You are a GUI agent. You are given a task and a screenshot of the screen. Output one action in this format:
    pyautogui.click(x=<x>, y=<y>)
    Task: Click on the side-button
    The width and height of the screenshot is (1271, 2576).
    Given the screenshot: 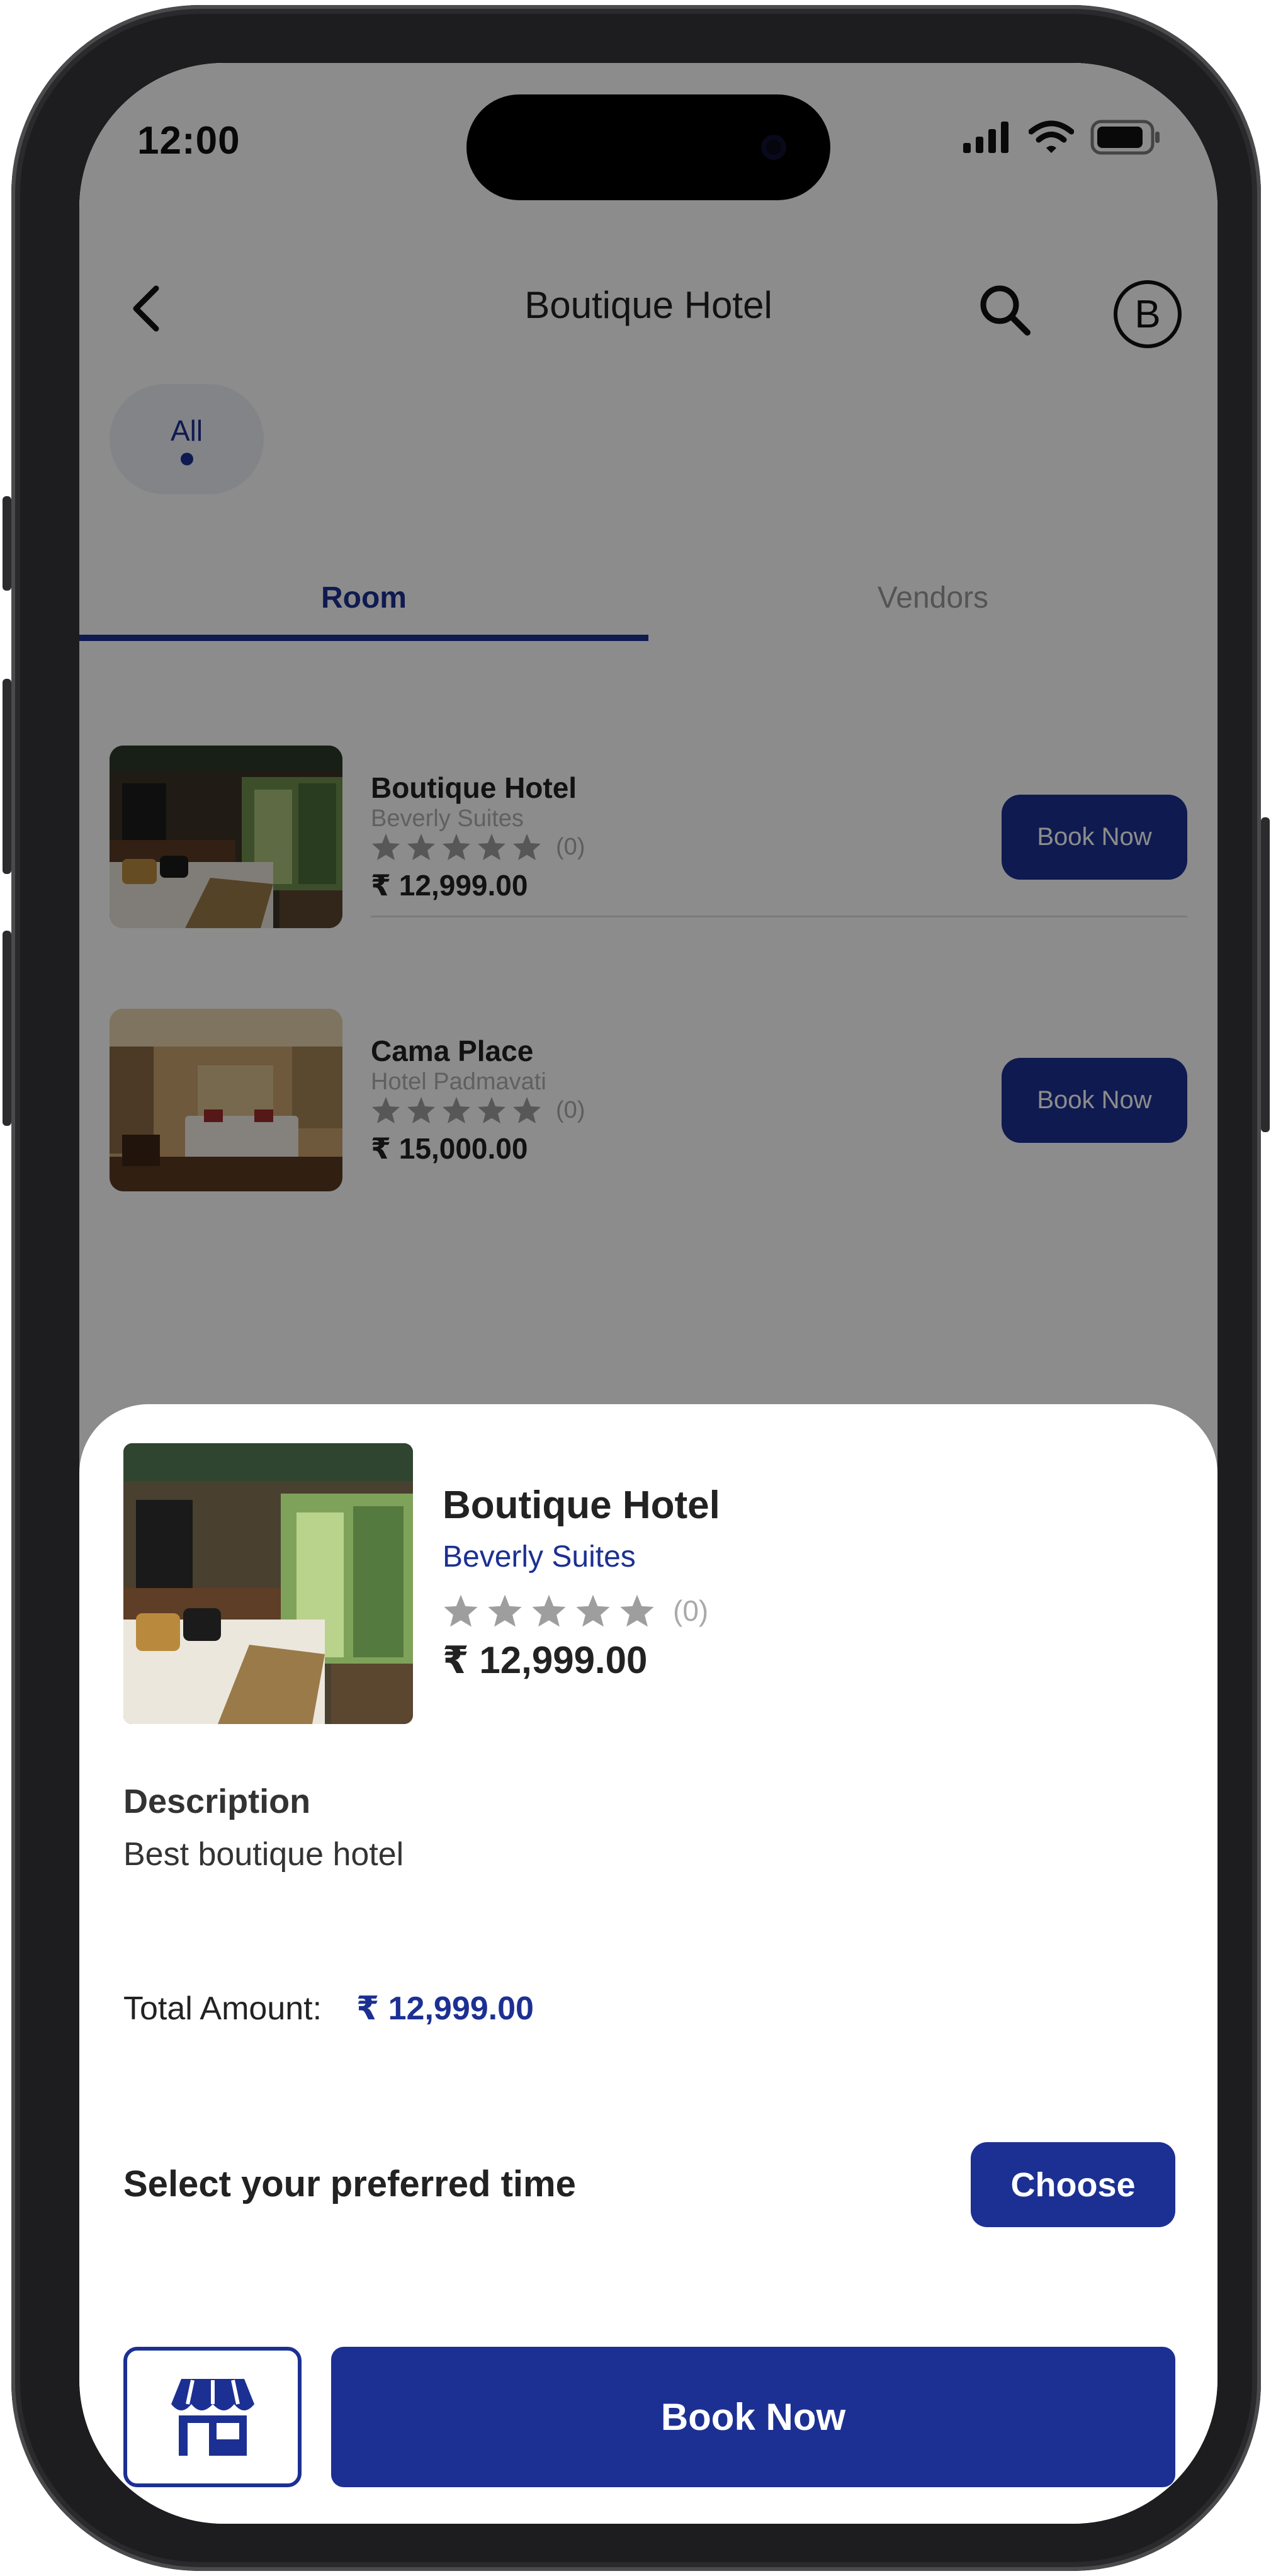 What is the action you would take?
    pyautogui.click(x=7, y=543)
    